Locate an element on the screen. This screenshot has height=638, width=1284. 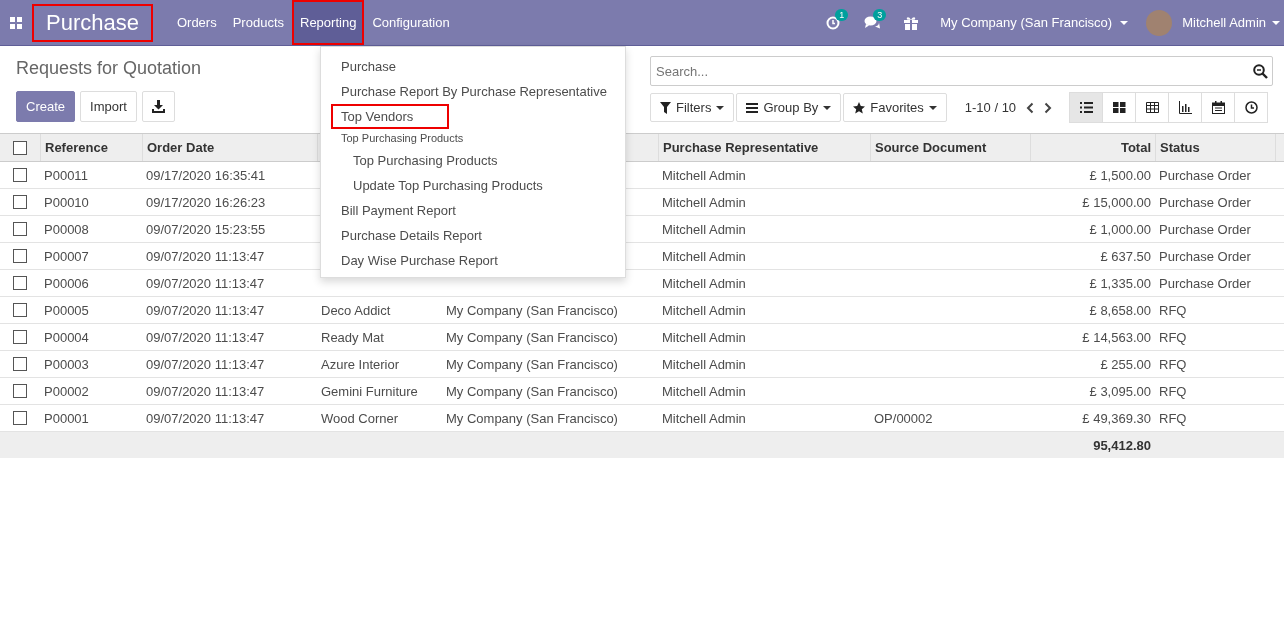
dropdown-item: Purchase Details Report is located at coordinates (473, 235).